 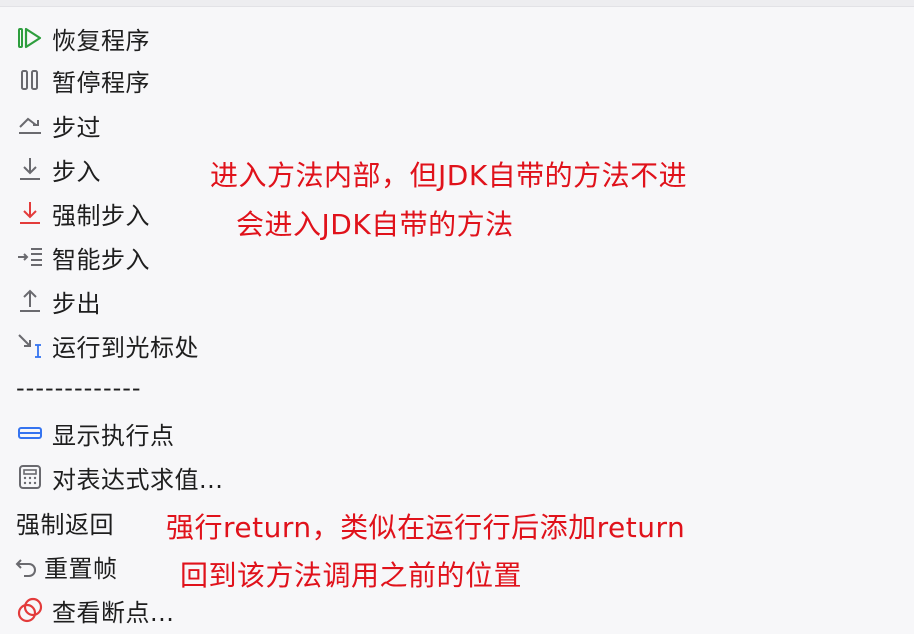 I want to click on show-execution-point-item: 显示执行点, so click(x=94, y=433).